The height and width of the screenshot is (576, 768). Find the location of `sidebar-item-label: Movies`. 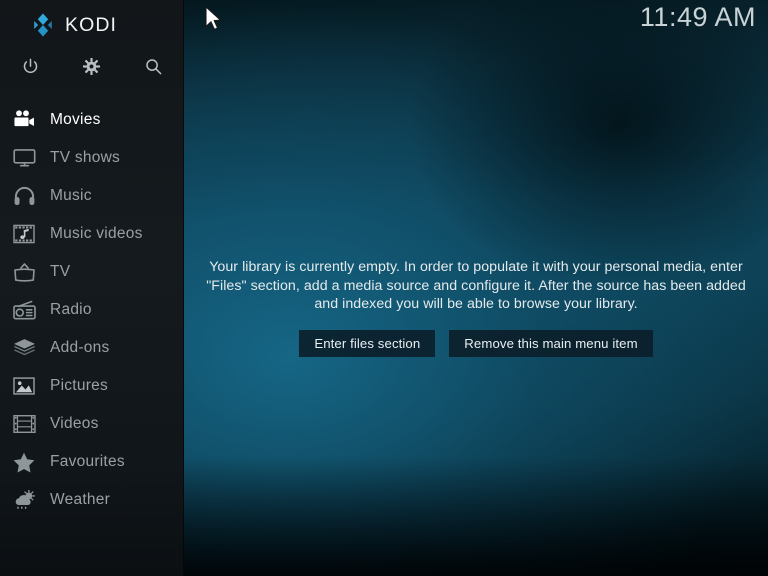

sidebar-item-label: Movies is located at coordinates (75, 119).